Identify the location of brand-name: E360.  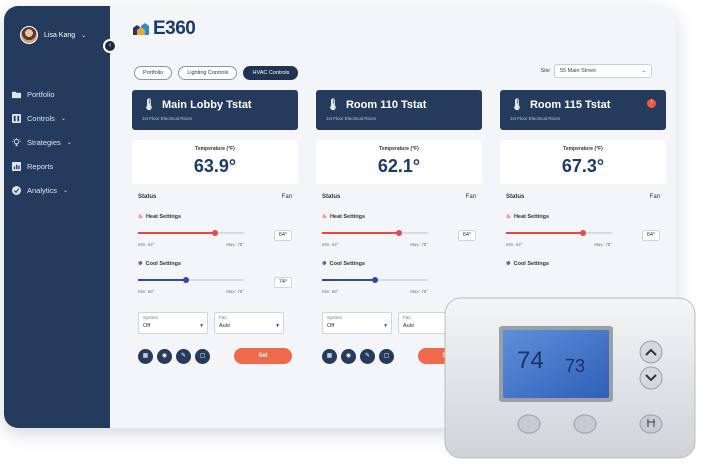
(174, 28).